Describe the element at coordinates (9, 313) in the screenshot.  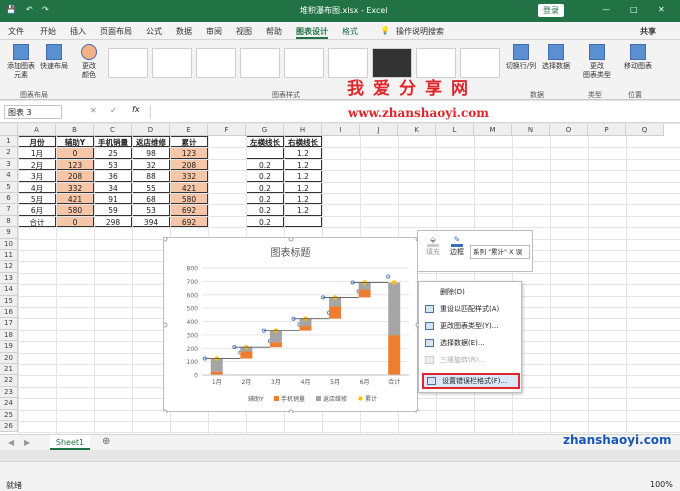
I see `row-header: 16` at that location.